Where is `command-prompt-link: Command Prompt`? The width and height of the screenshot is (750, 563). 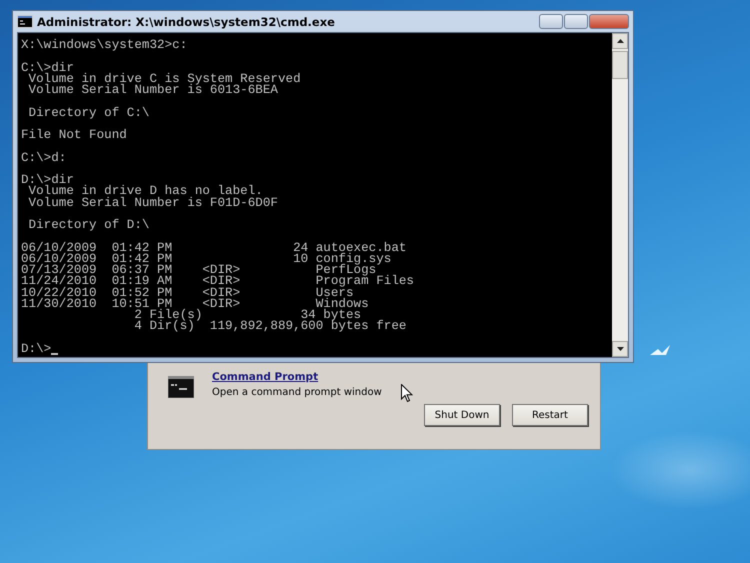 command-prompt-link: Command Prompt is located at coordinates (297, 377).